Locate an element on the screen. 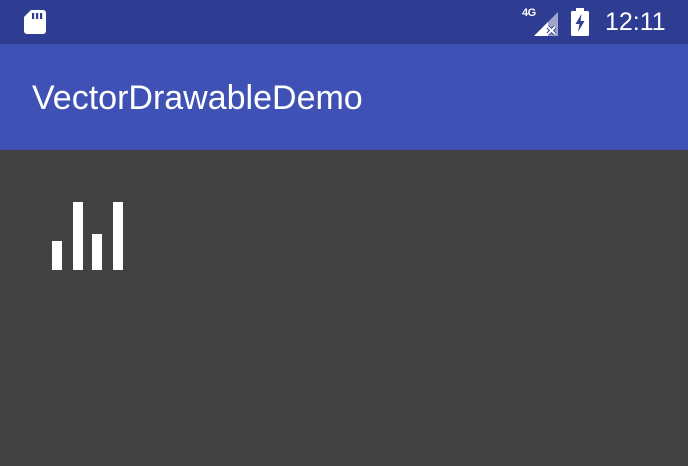  signal-strength-bars-icon is located at coordinates (88, 236).